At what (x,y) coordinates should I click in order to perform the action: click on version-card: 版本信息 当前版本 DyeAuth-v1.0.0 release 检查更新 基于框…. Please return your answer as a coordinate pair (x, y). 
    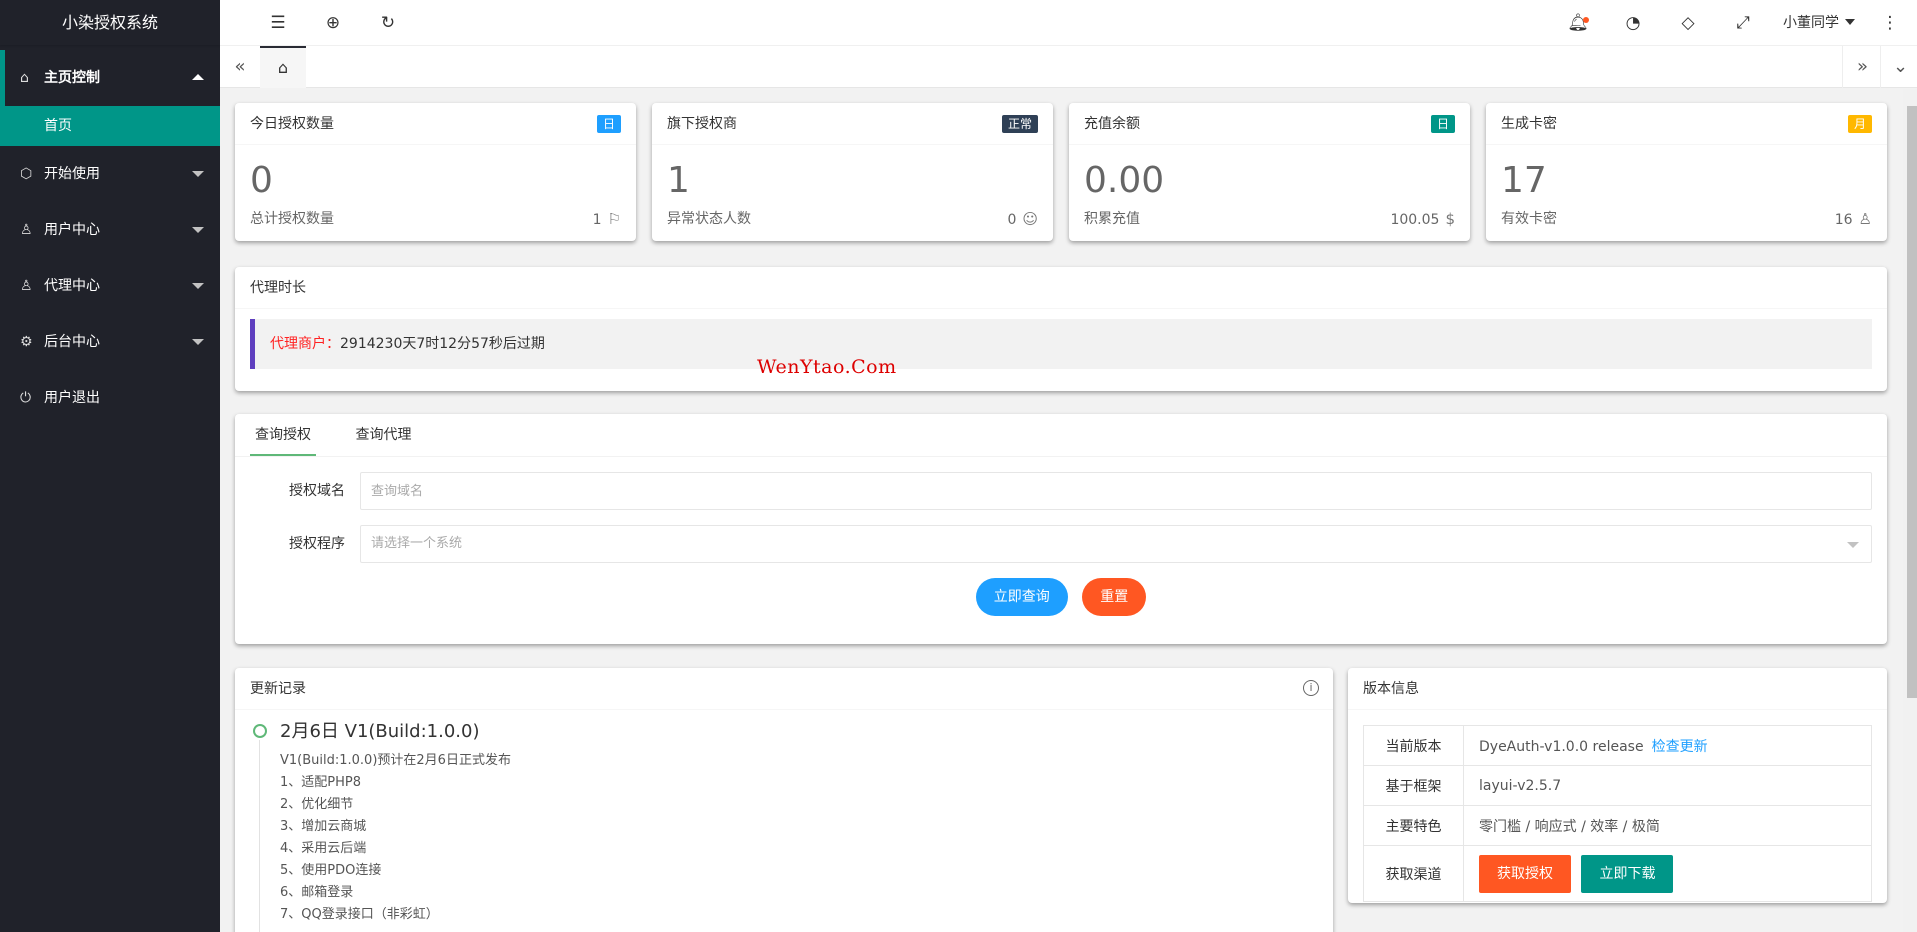
    Looking at the image, I should click on (1617, 785).